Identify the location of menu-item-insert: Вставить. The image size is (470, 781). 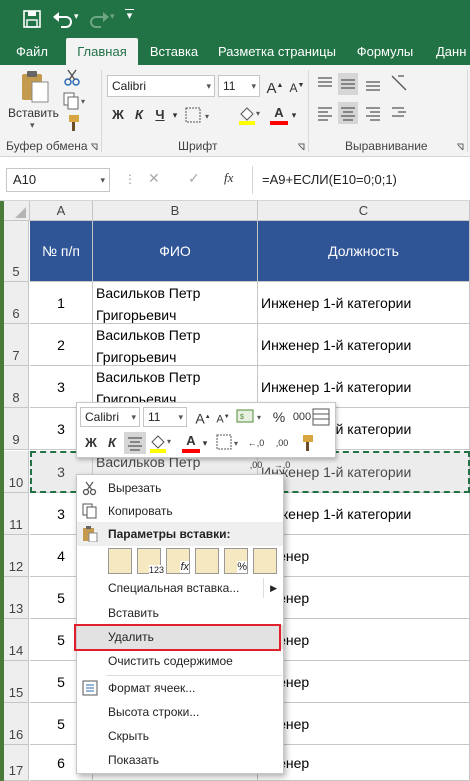
(180, 613).